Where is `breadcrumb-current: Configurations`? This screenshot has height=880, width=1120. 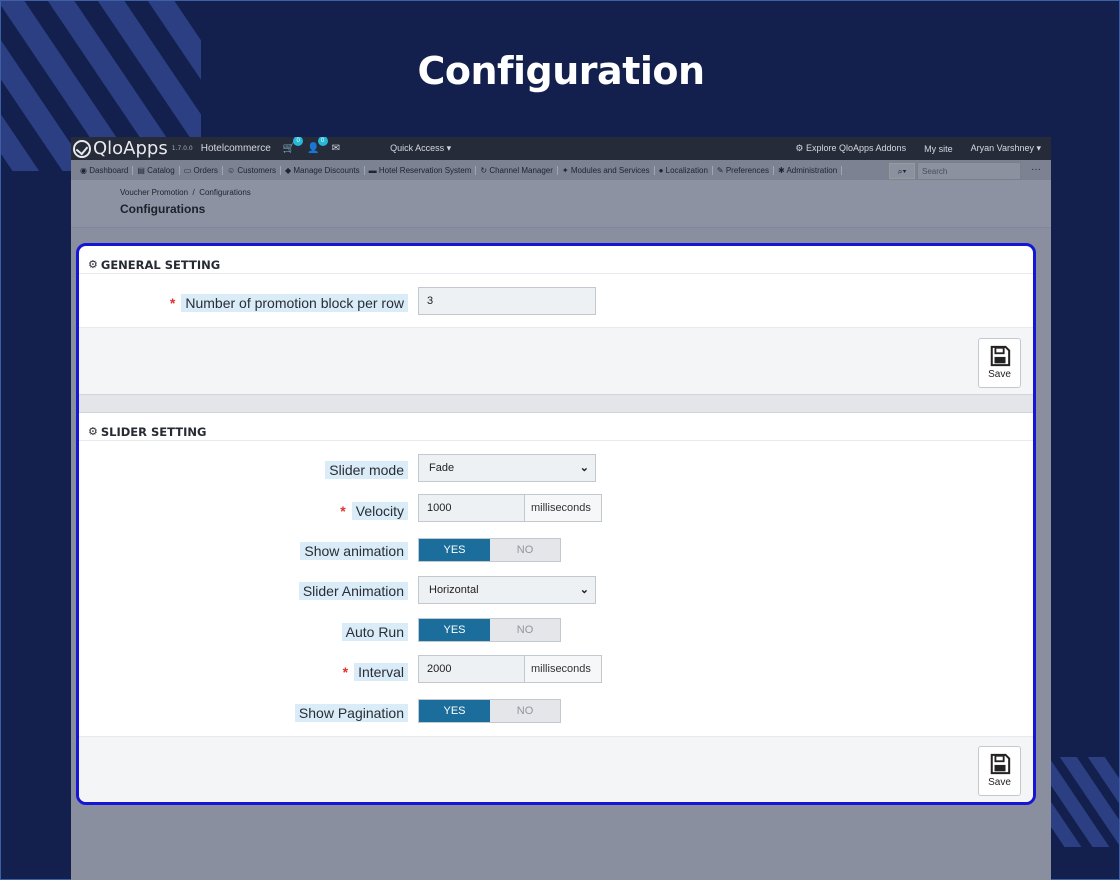
breadcrumb-current: Configurations is located at coordinates (225, 192).